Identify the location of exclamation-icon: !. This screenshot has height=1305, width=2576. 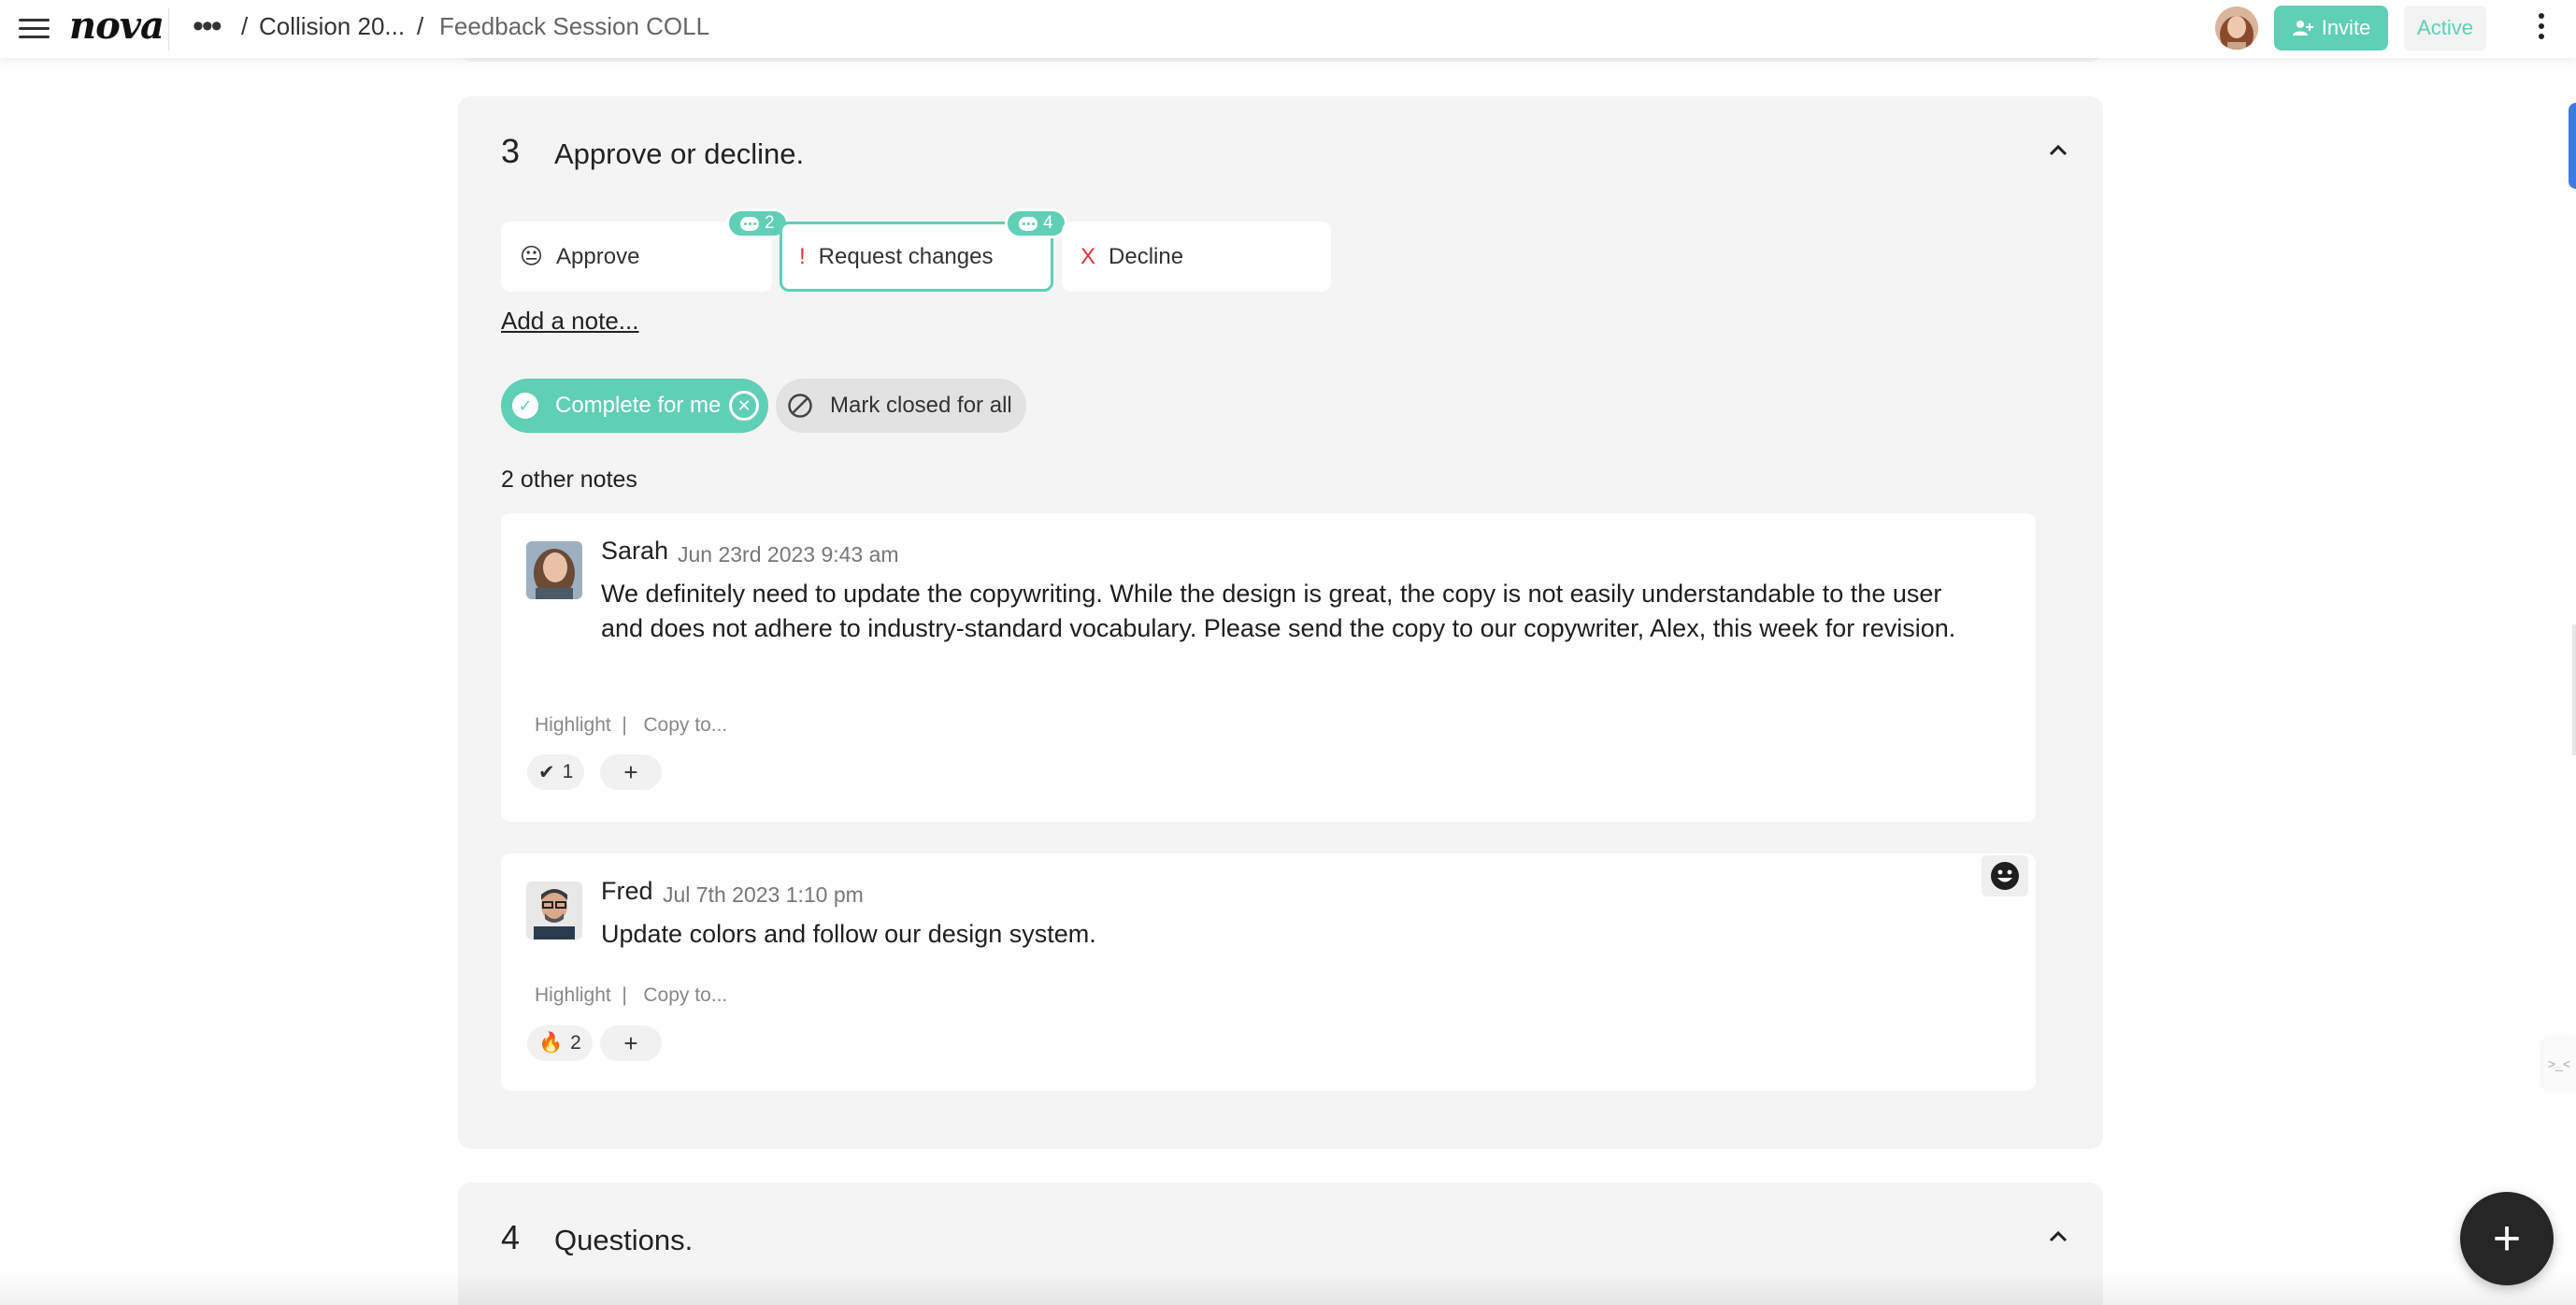
(802, 256).